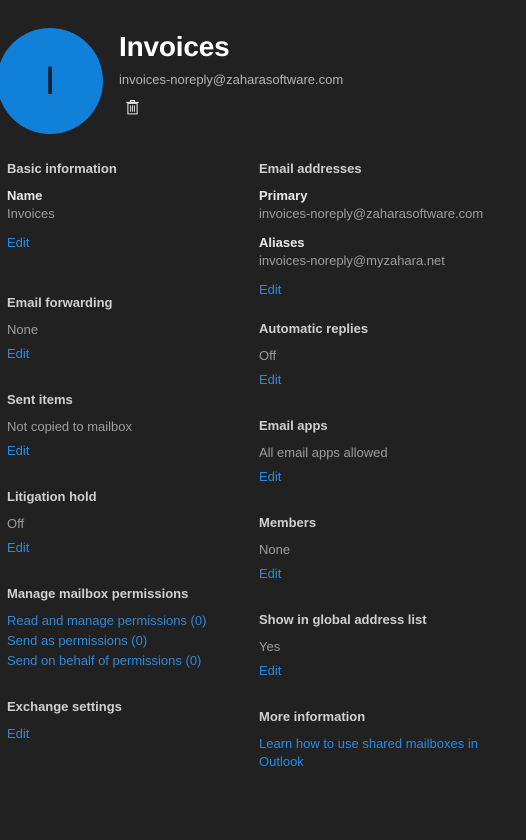 Image resolution: width=526 pixels, height=840 pixels. What do you see at coordinates (293, 425) in the screenshot?
I see `section-header: Email apps` at bounding box center [293, 425].